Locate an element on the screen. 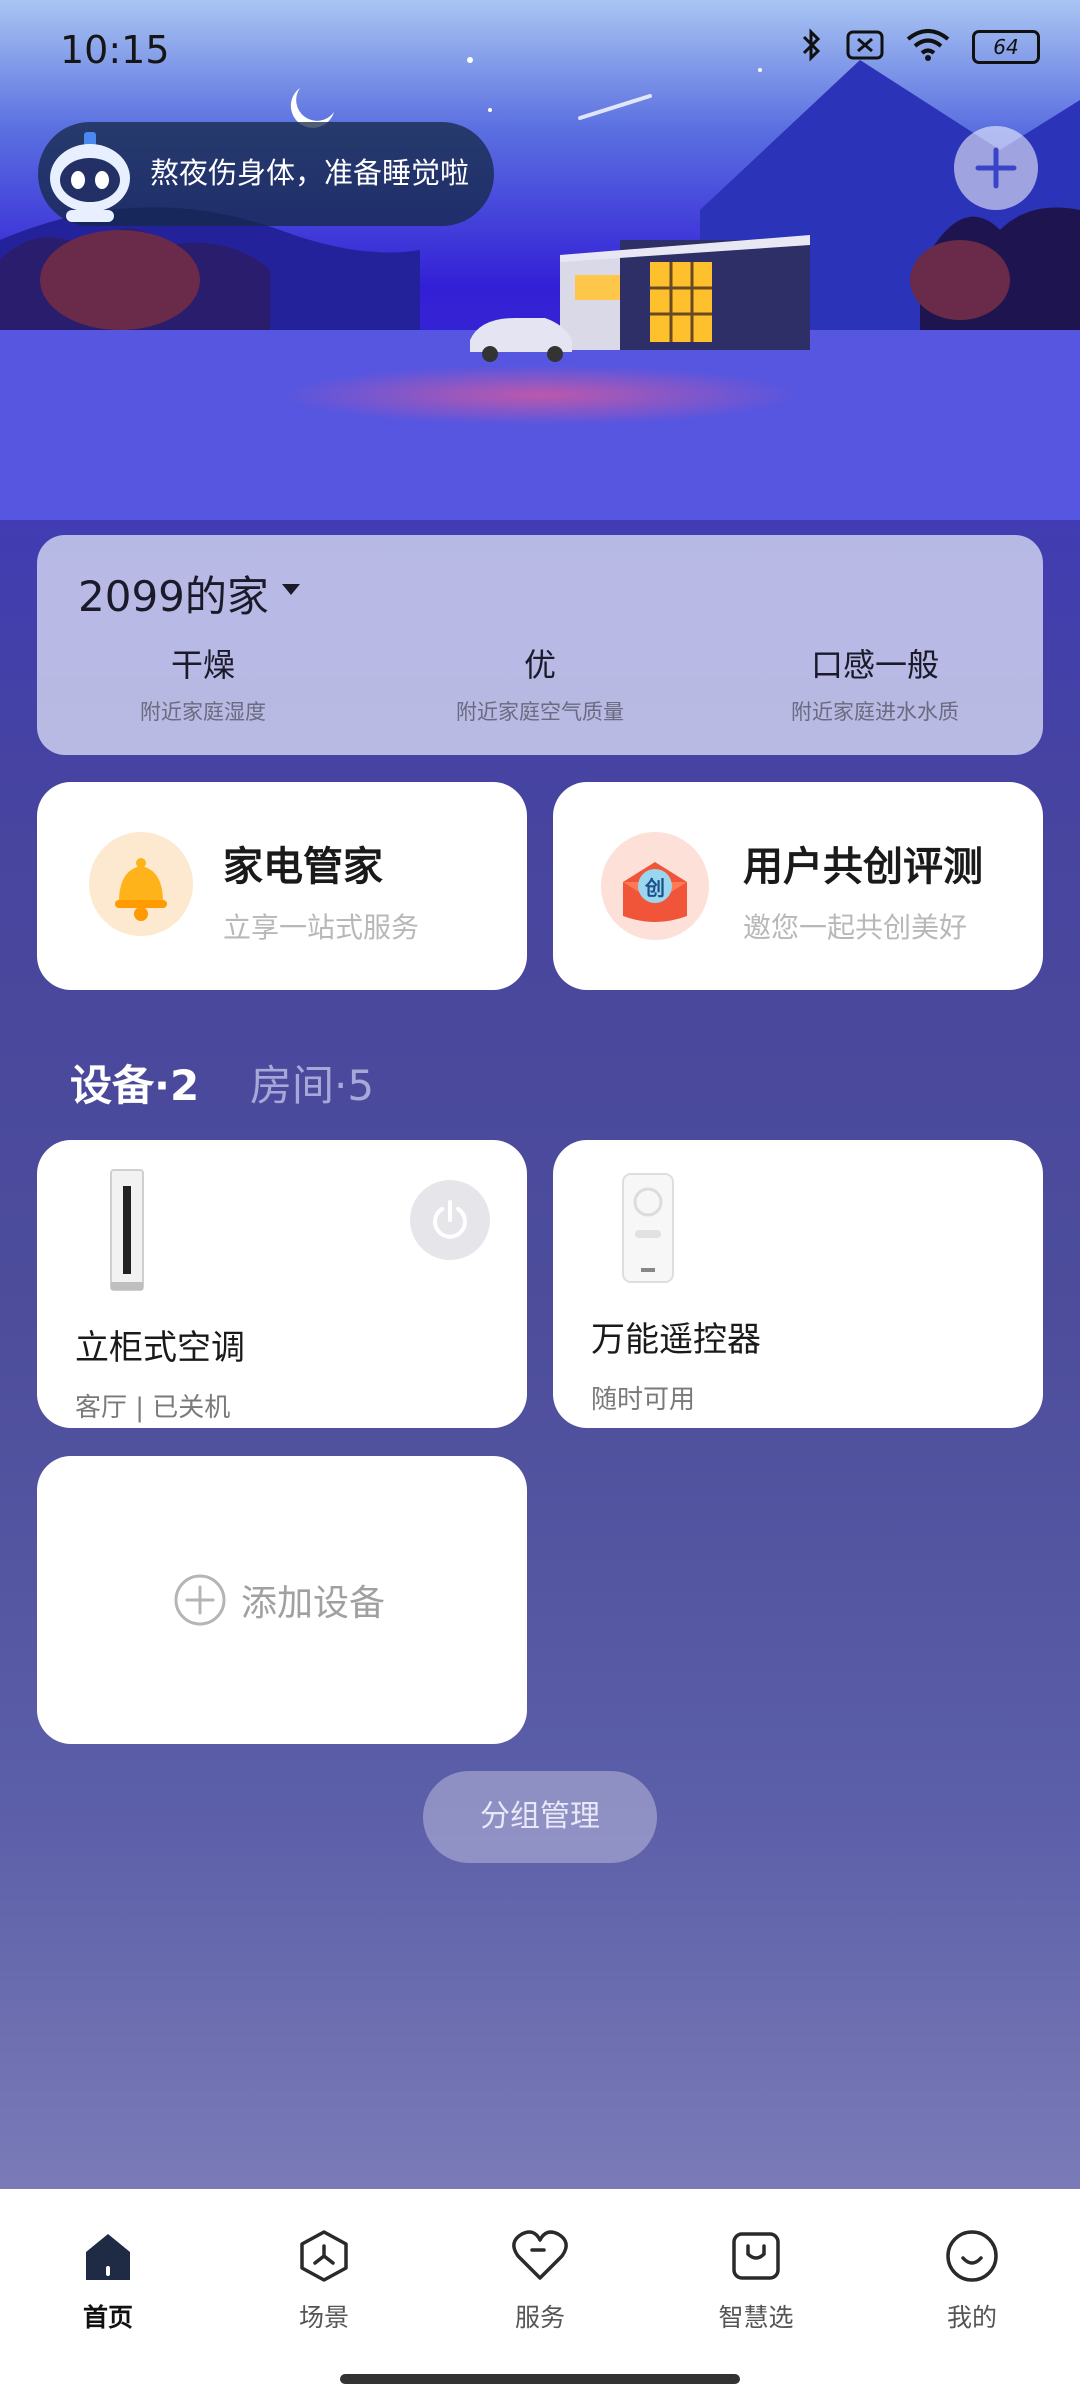  nav-item-smart-select: 智慧选 is located at coordinates (756, 2281).